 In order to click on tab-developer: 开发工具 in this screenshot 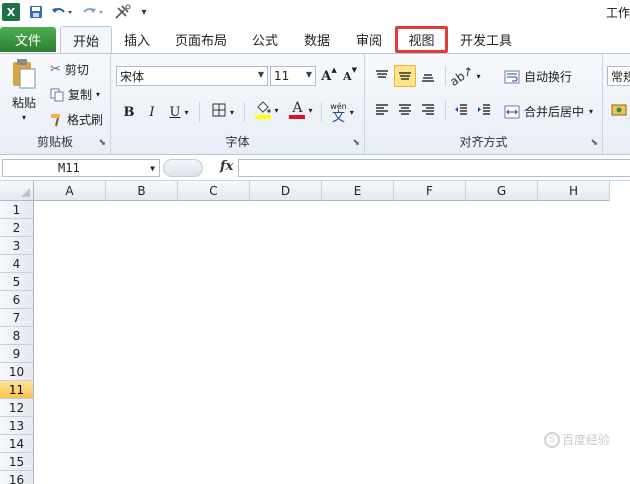, I will do `click(486, 39)`.